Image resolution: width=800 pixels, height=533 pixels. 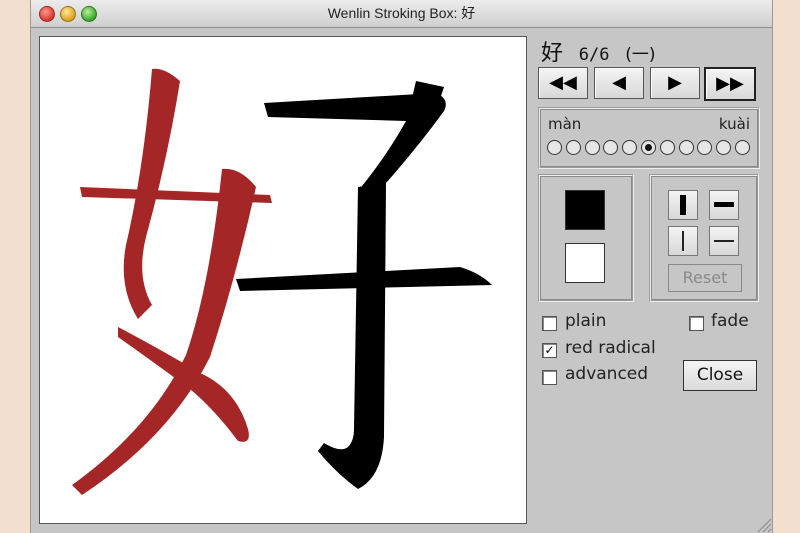 What do you see at coordinates (610, 348) in the screenshot?
I see `red-radical-label: red radical` at bounding box center [610, 348].